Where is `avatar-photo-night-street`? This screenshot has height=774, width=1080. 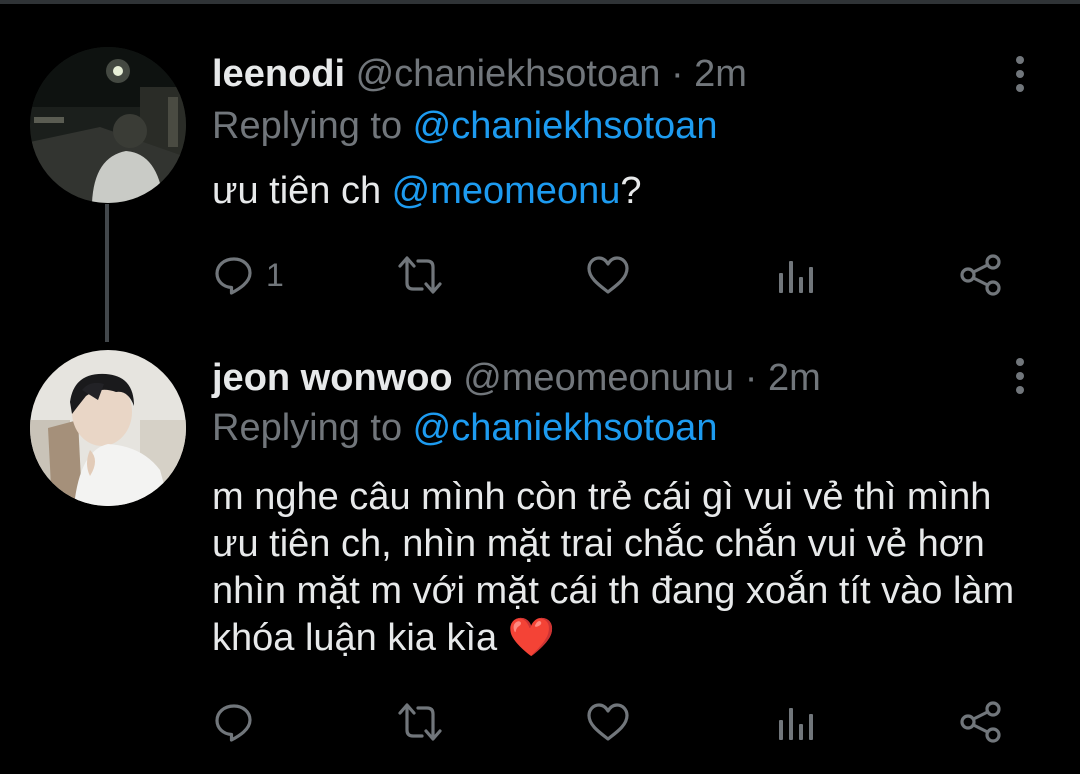 avatar-photo-night-street is located at coordinates (108, 125).